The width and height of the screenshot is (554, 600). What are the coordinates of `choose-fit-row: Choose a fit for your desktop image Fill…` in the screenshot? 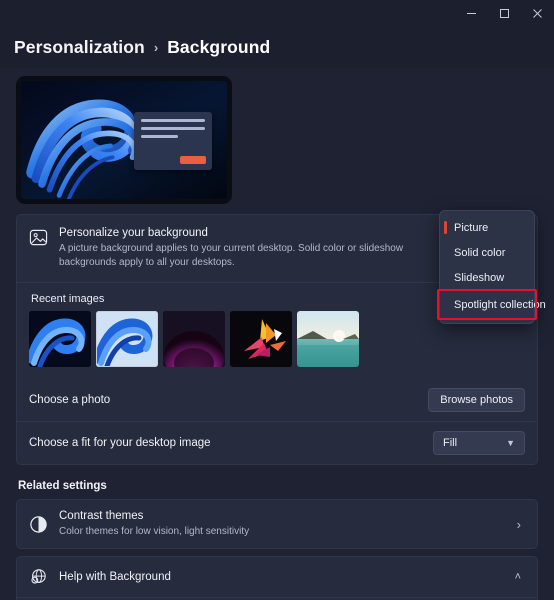 It's located at (277, 442).